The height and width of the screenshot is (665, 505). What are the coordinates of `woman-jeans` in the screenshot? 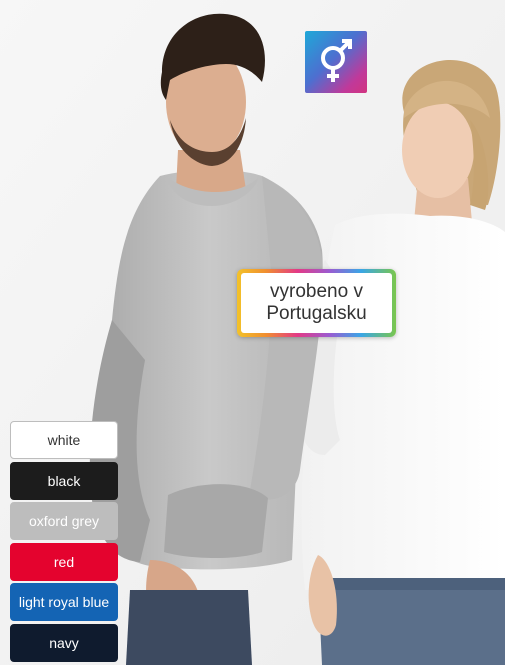 It's located at (411, 621).